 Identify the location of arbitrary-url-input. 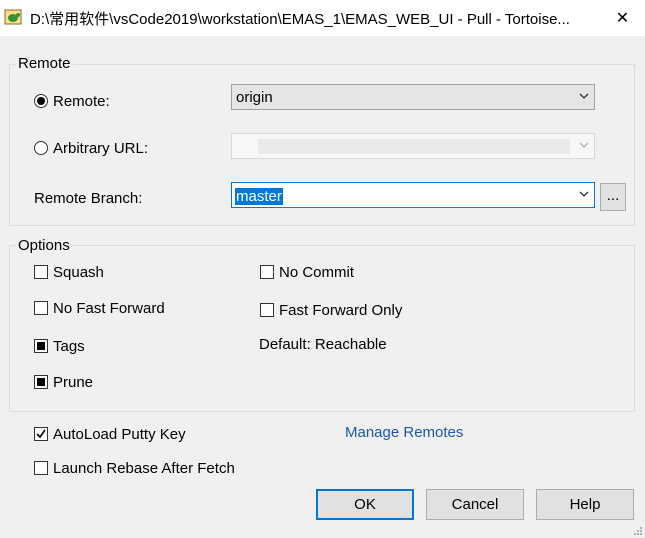
(413, 146).